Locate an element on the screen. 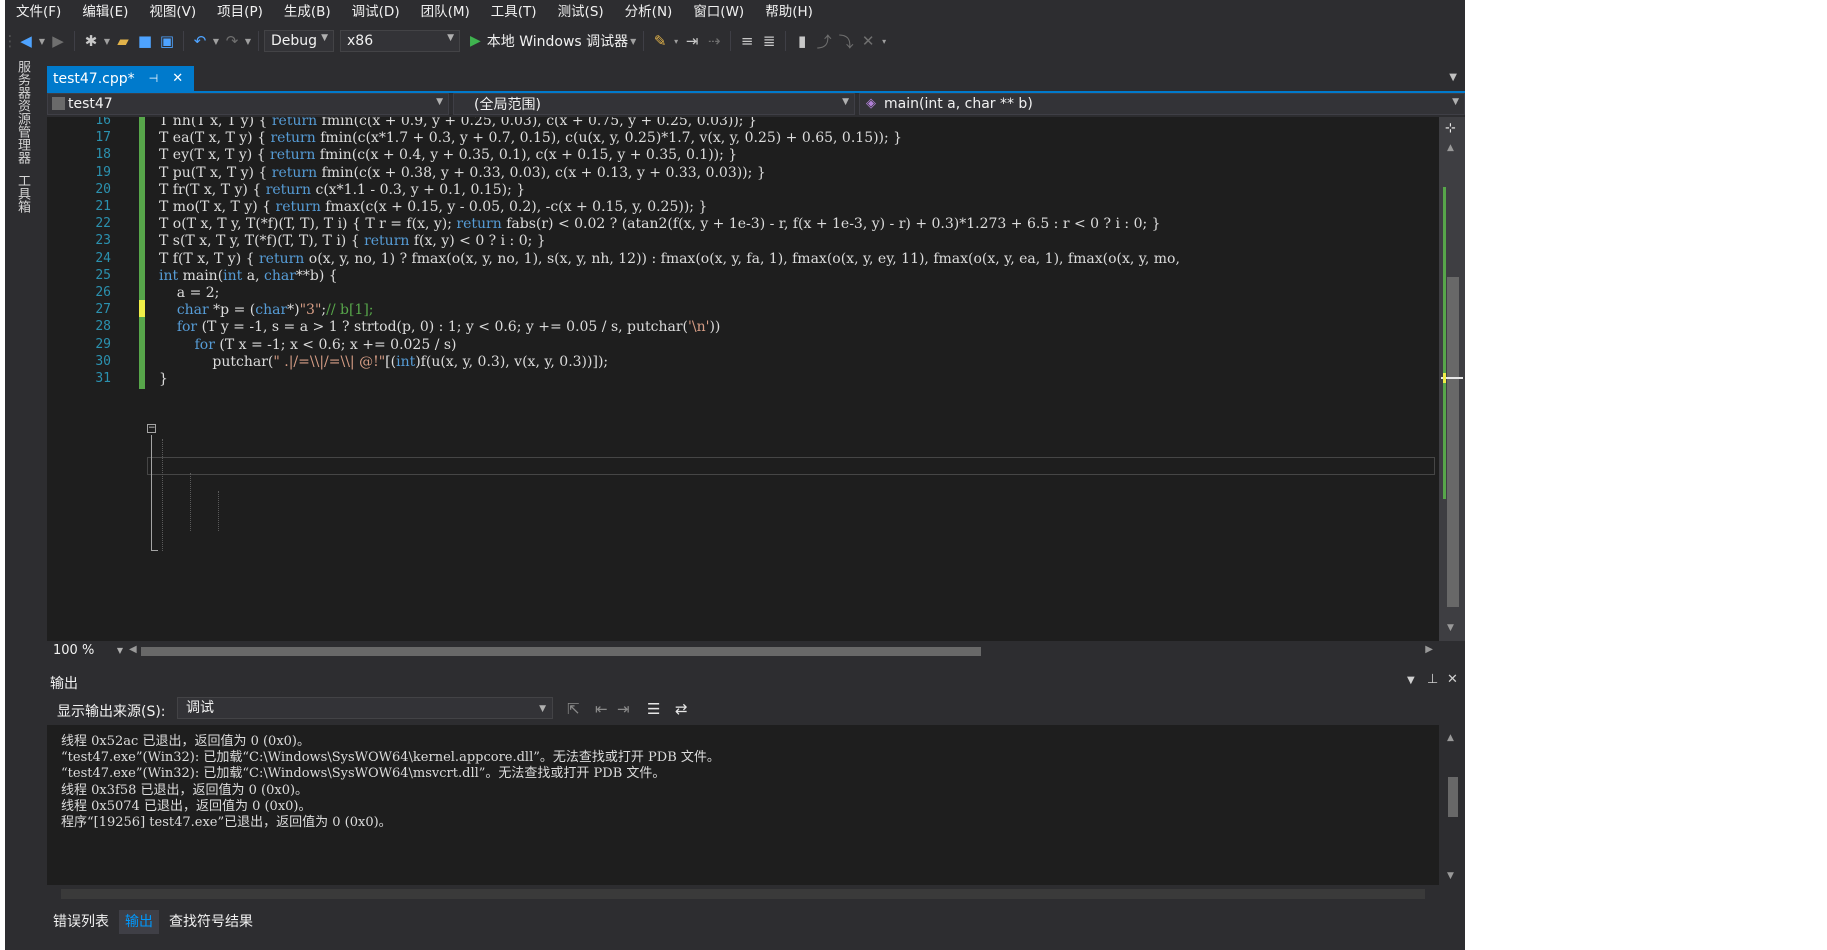  bookmark-icon: ▮ is located at coordinates (802, 41).